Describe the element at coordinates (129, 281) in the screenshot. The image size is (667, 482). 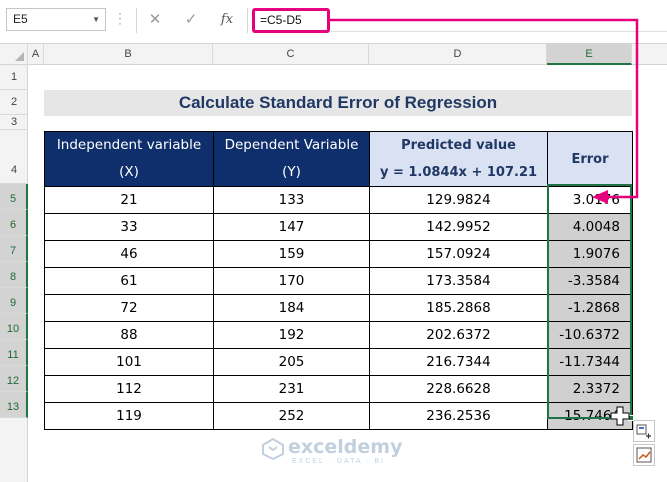
I see `cell-x: 61` at that location.